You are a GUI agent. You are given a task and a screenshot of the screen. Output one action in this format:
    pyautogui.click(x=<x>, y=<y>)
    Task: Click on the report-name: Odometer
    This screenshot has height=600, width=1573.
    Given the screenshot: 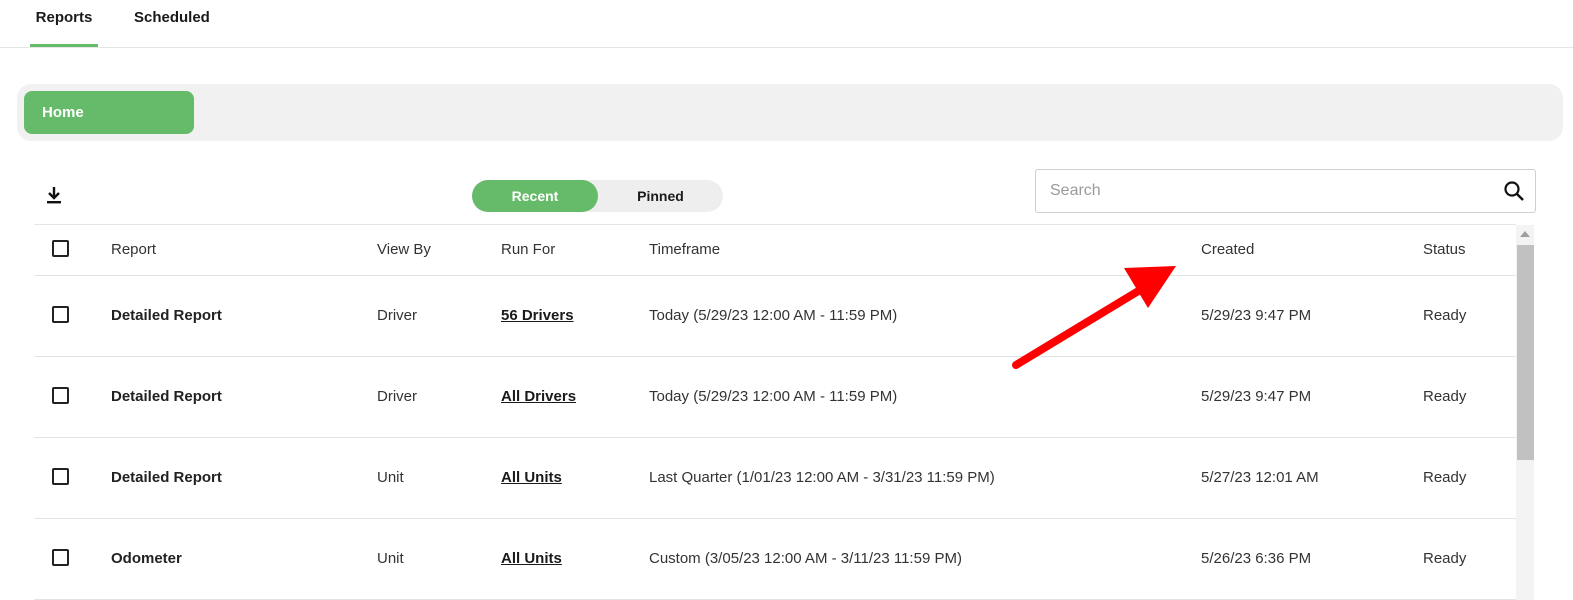 What is the action you would take?
    pyautogui.click(x=146, y=558)
    